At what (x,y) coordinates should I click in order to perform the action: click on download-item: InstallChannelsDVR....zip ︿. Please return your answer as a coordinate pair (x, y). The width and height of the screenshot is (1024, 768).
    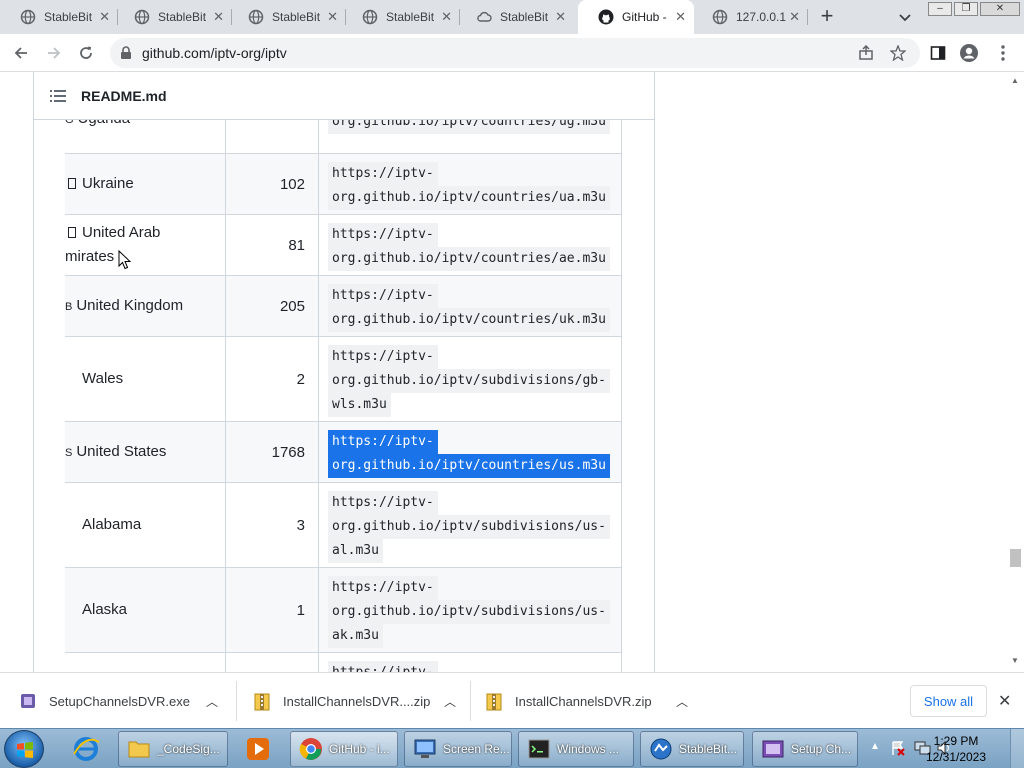
    Looking at the image, I should click on (359, 701).